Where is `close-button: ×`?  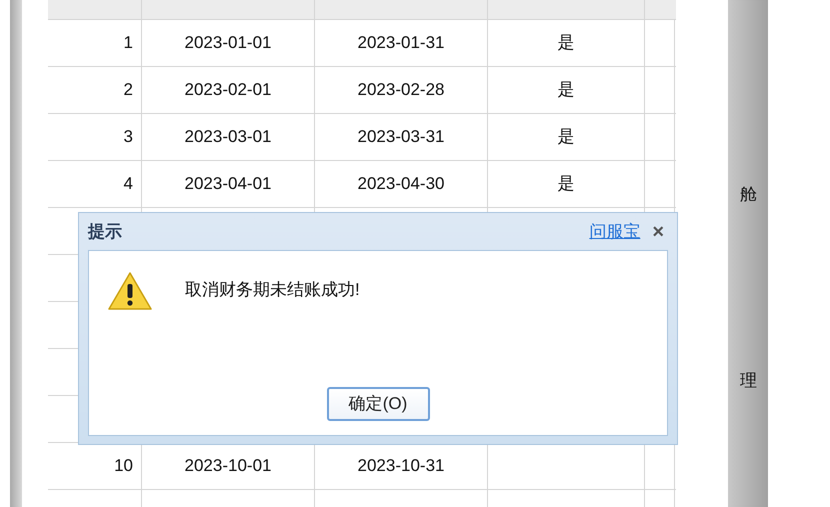 close-button: × is located at coordinates (658, 232).